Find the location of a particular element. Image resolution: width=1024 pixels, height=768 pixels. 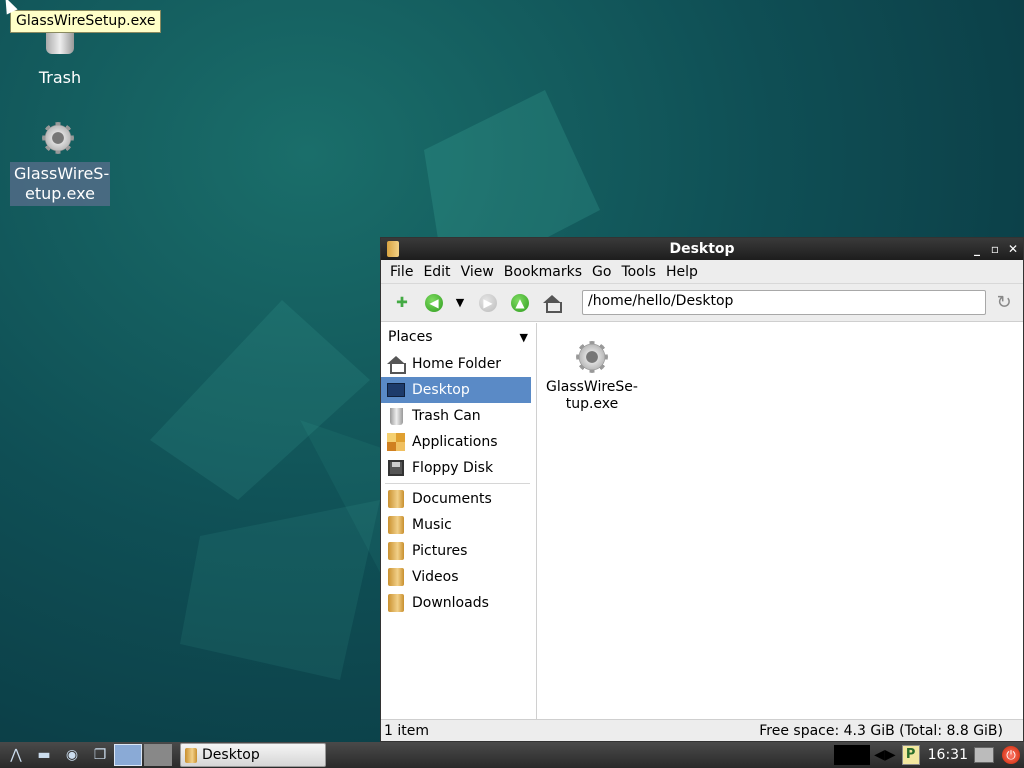

sidebar-item-label: Home Folder is located at coordinates (457, 364).